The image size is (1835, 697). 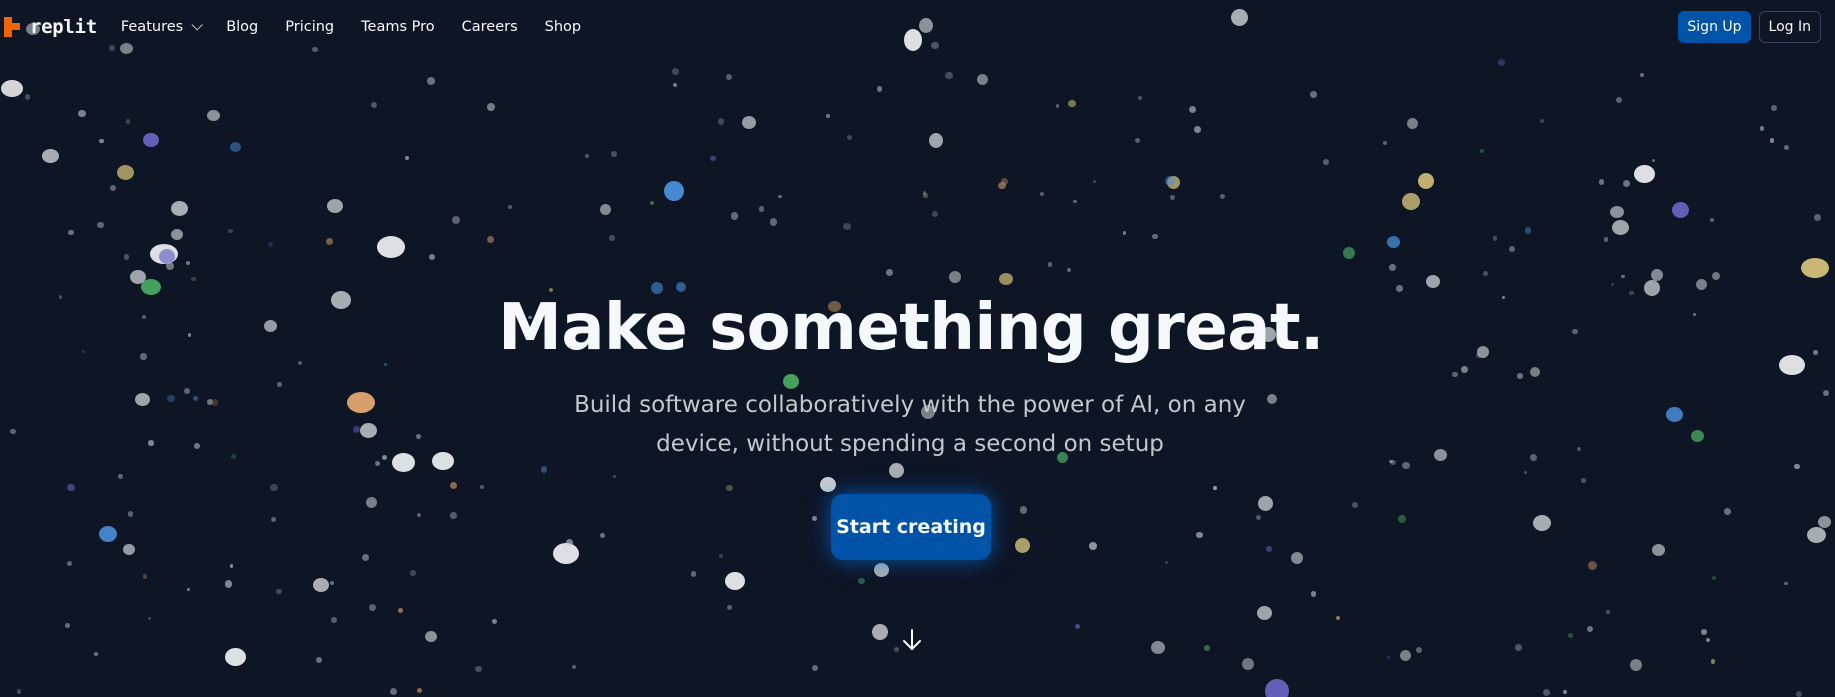 What do you see at coordinates (162, 27) in the screenshot?
I see `nav-link-features: Features` at bounding box center [162, 27].